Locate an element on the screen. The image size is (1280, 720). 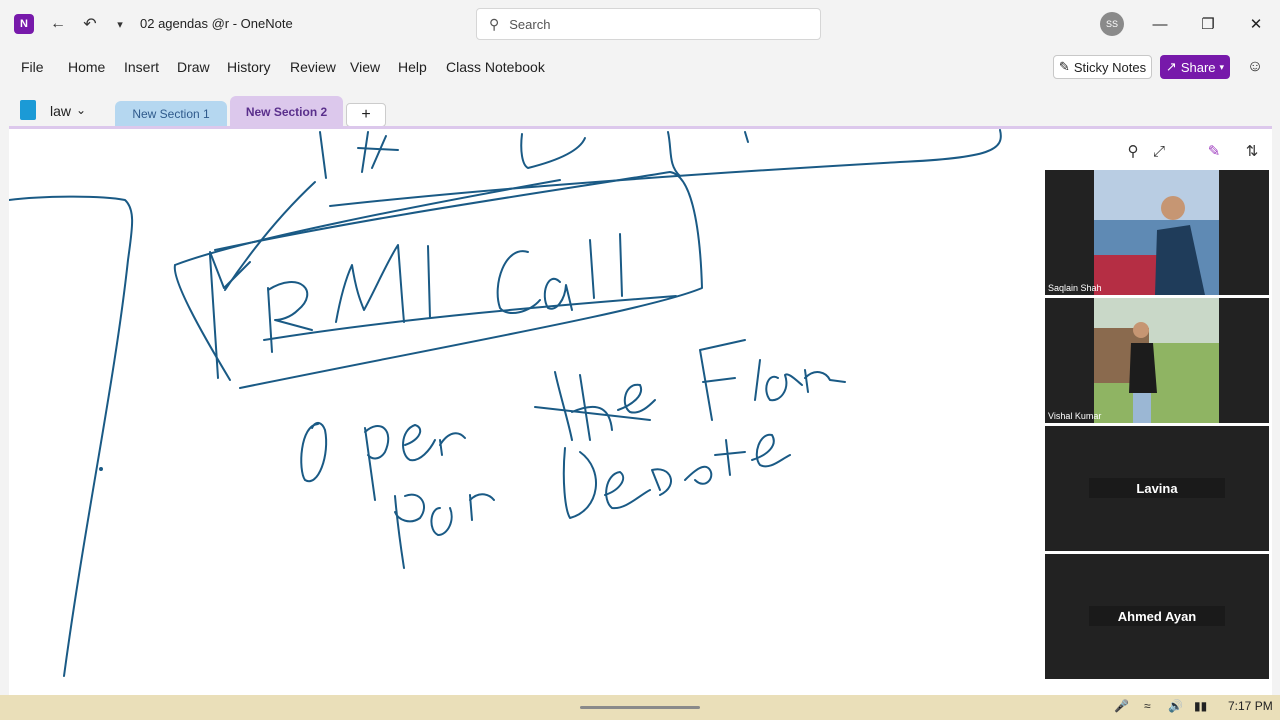
close-icon: ✕ is located at coordinates (1256, 24).